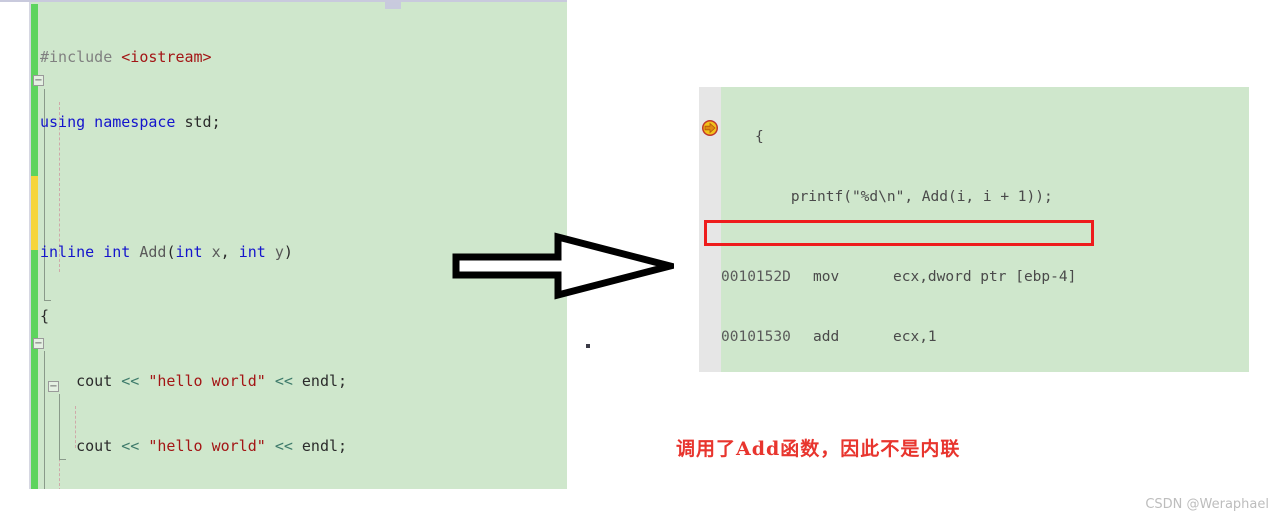  I want to click on disasm-operands: ecx,1, so click(915, 337).